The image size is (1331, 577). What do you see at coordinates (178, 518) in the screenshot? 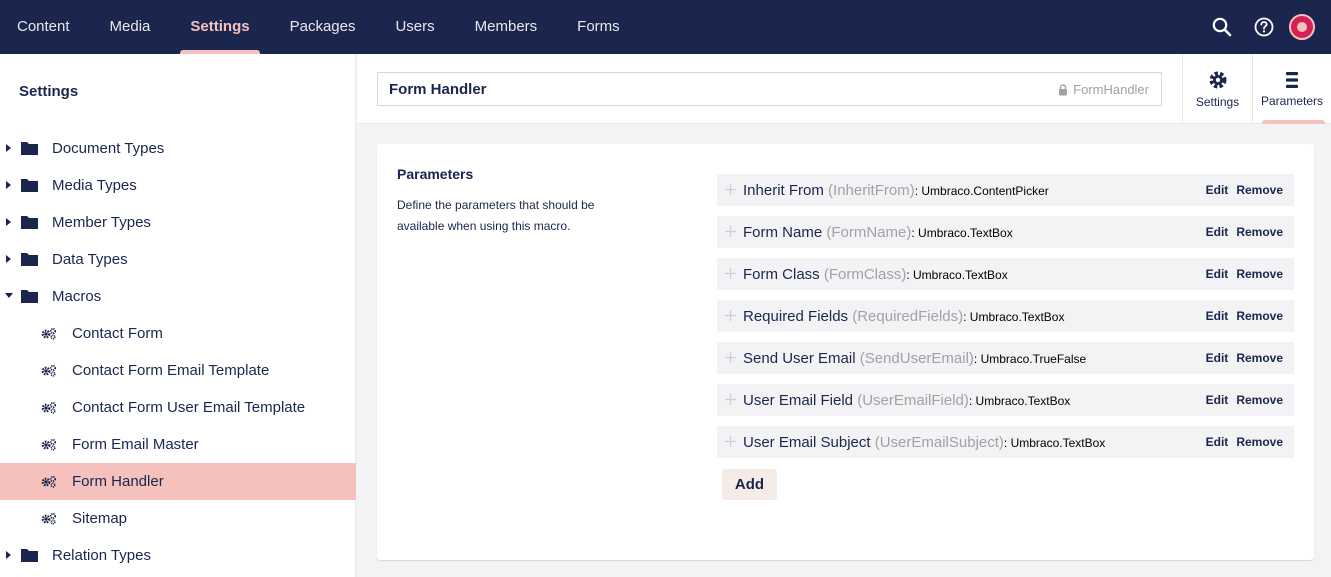
I see `tree-item-sitemap: Sitemap` at bounding box center [178, 518].